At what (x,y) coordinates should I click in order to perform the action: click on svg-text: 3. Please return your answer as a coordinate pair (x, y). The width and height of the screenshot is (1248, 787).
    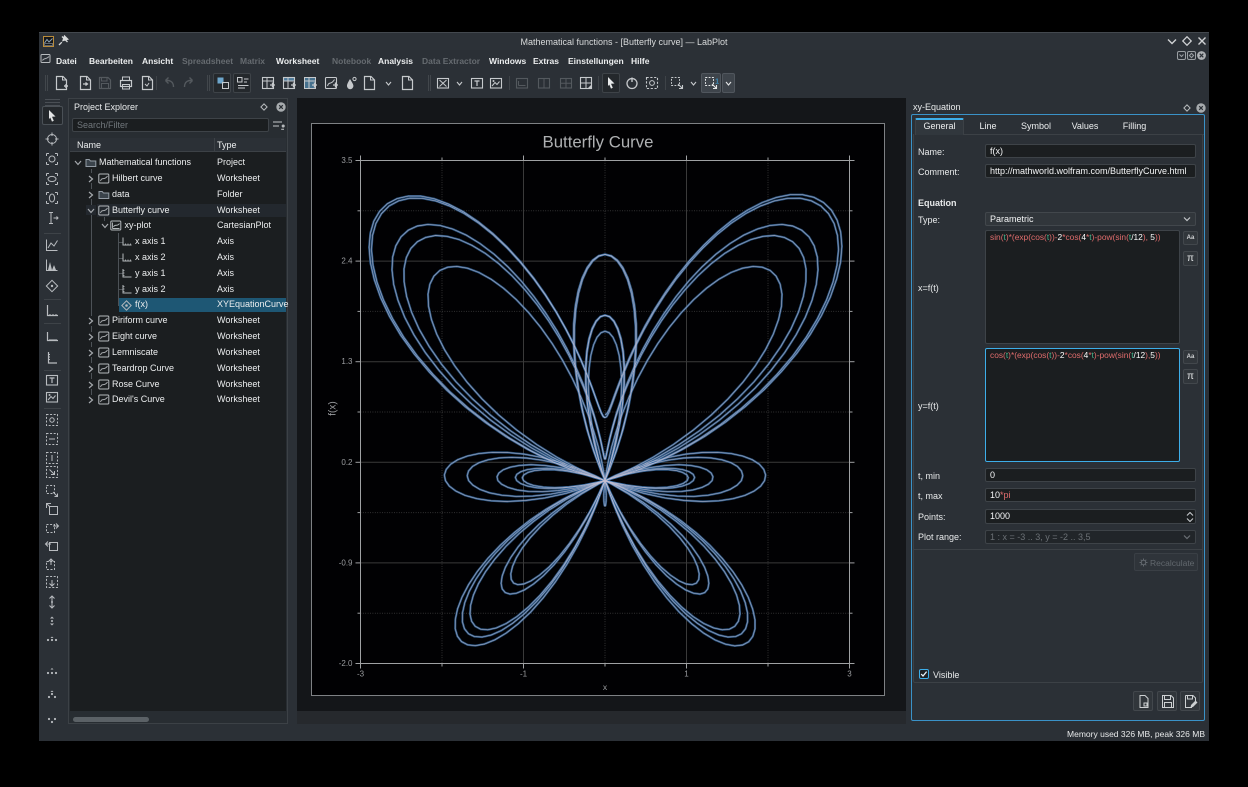
    Looking at the image, I should click on (849, 674).